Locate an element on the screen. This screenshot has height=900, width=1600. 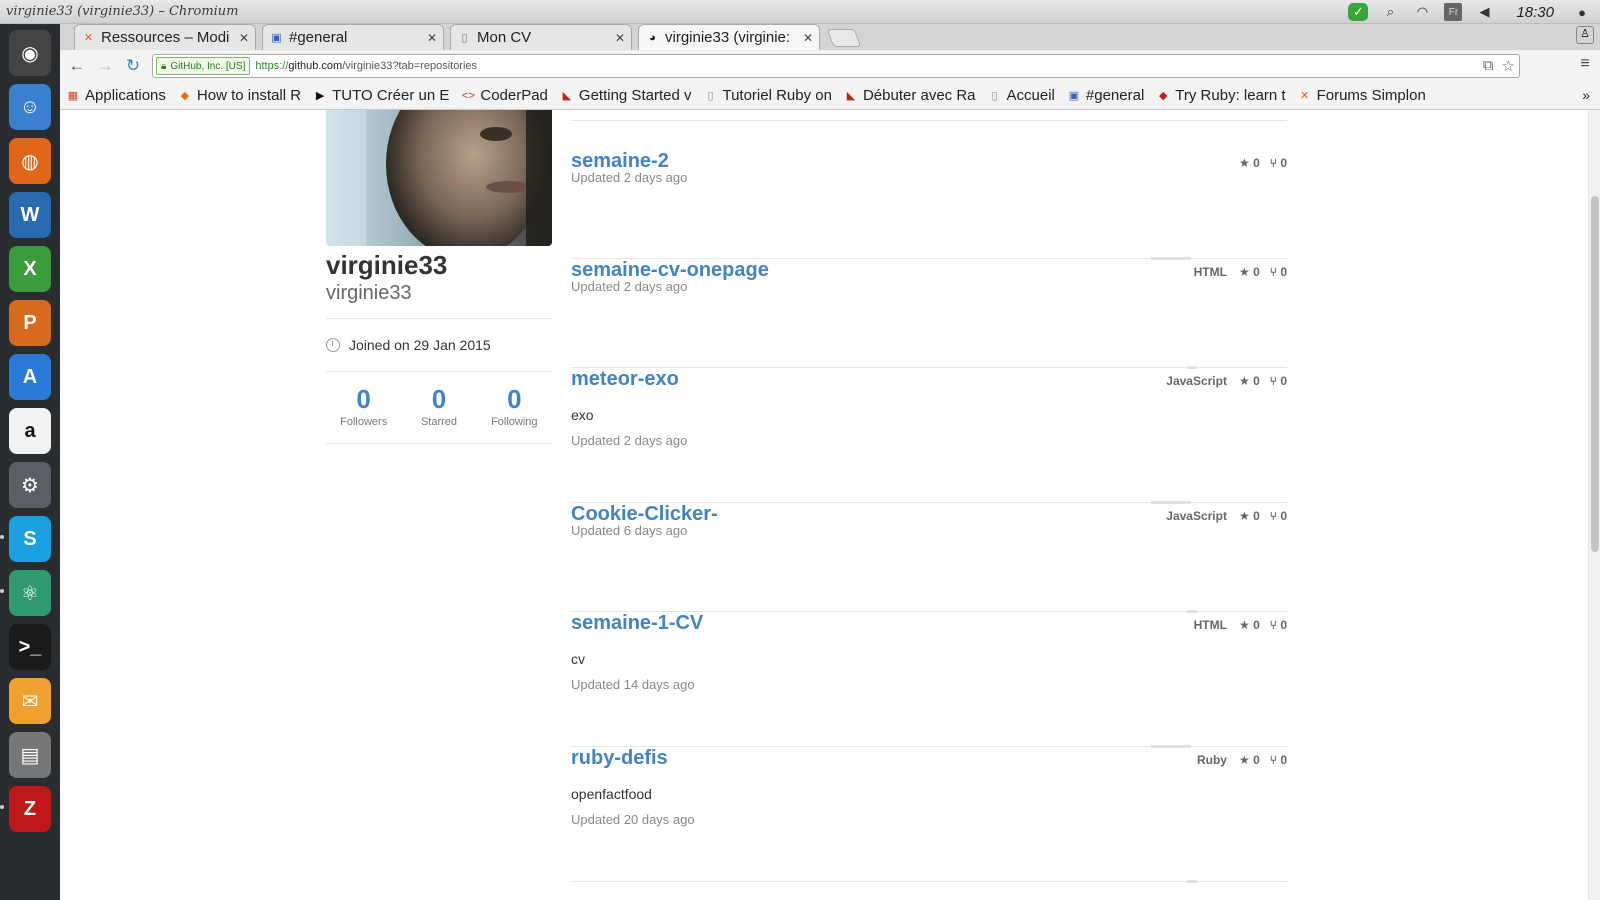
clock: 18:30 is located at coordinates (1535, 12).